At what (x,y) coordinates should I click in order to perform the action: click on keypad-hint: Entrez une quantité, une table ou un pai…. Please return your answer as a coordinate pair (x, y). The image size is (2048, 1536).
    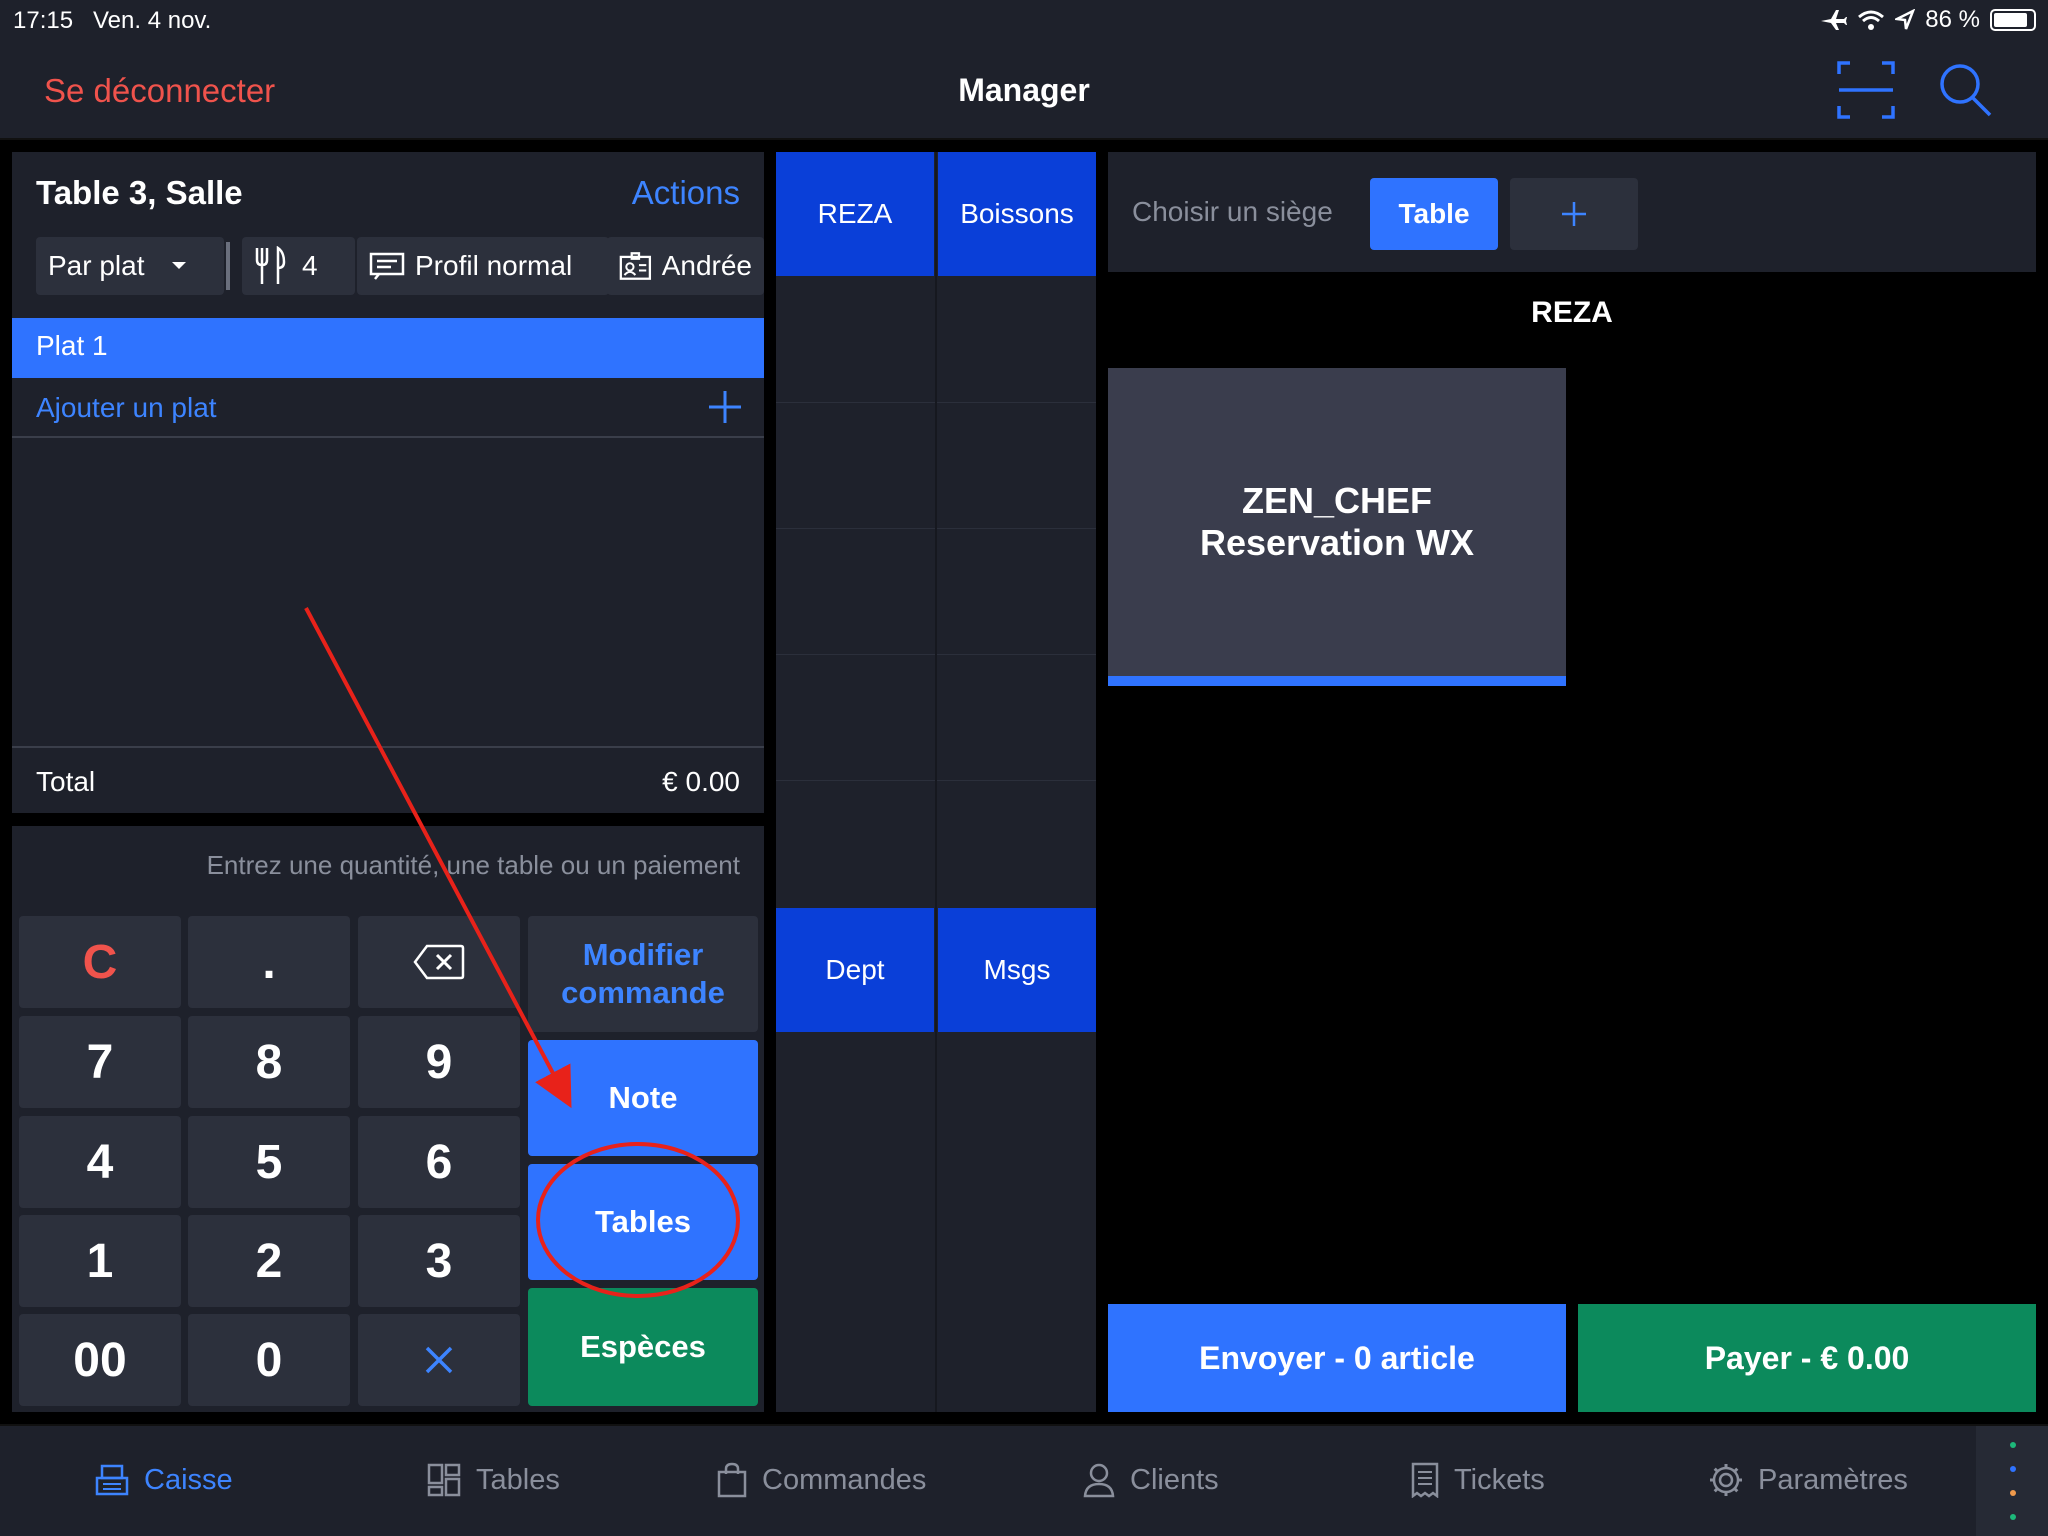
    Looking at the image, I should click on (473, 865).